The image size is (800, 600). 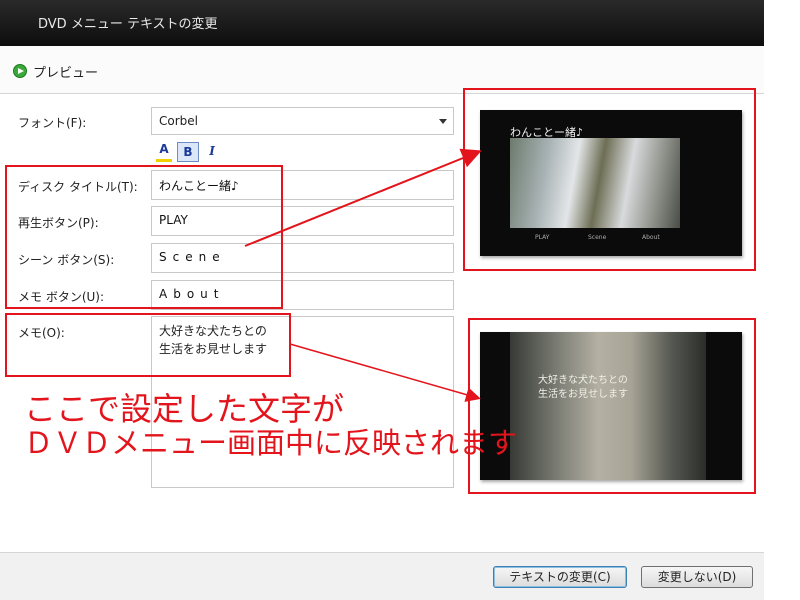 I want to click on thumb-play-label: PLAY, so click(x=542, y=237).